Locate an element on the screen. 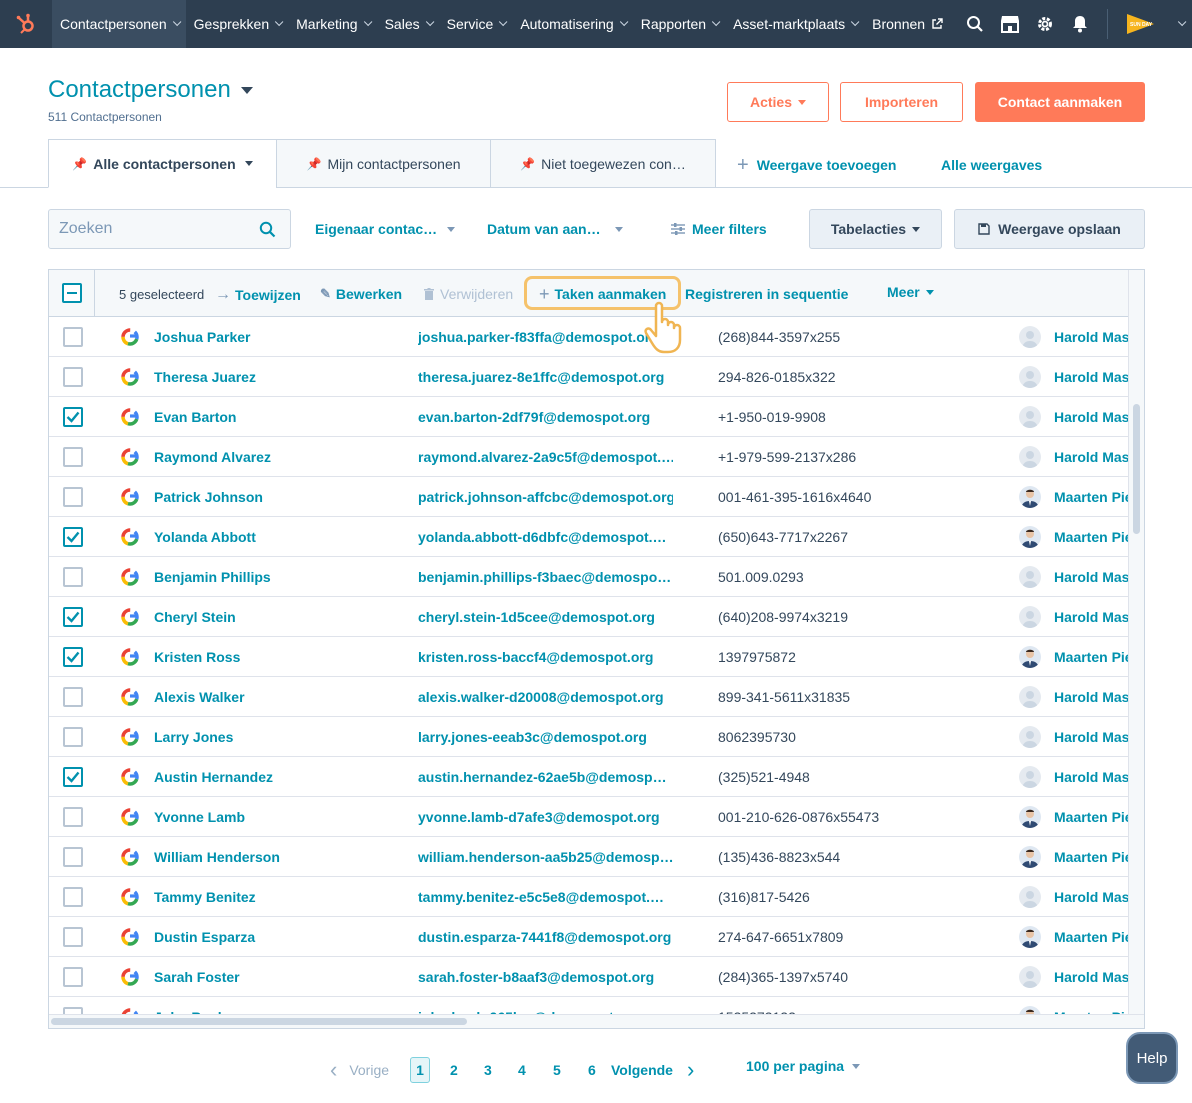  page-button: 3 is located at coordinates (488, 1070).